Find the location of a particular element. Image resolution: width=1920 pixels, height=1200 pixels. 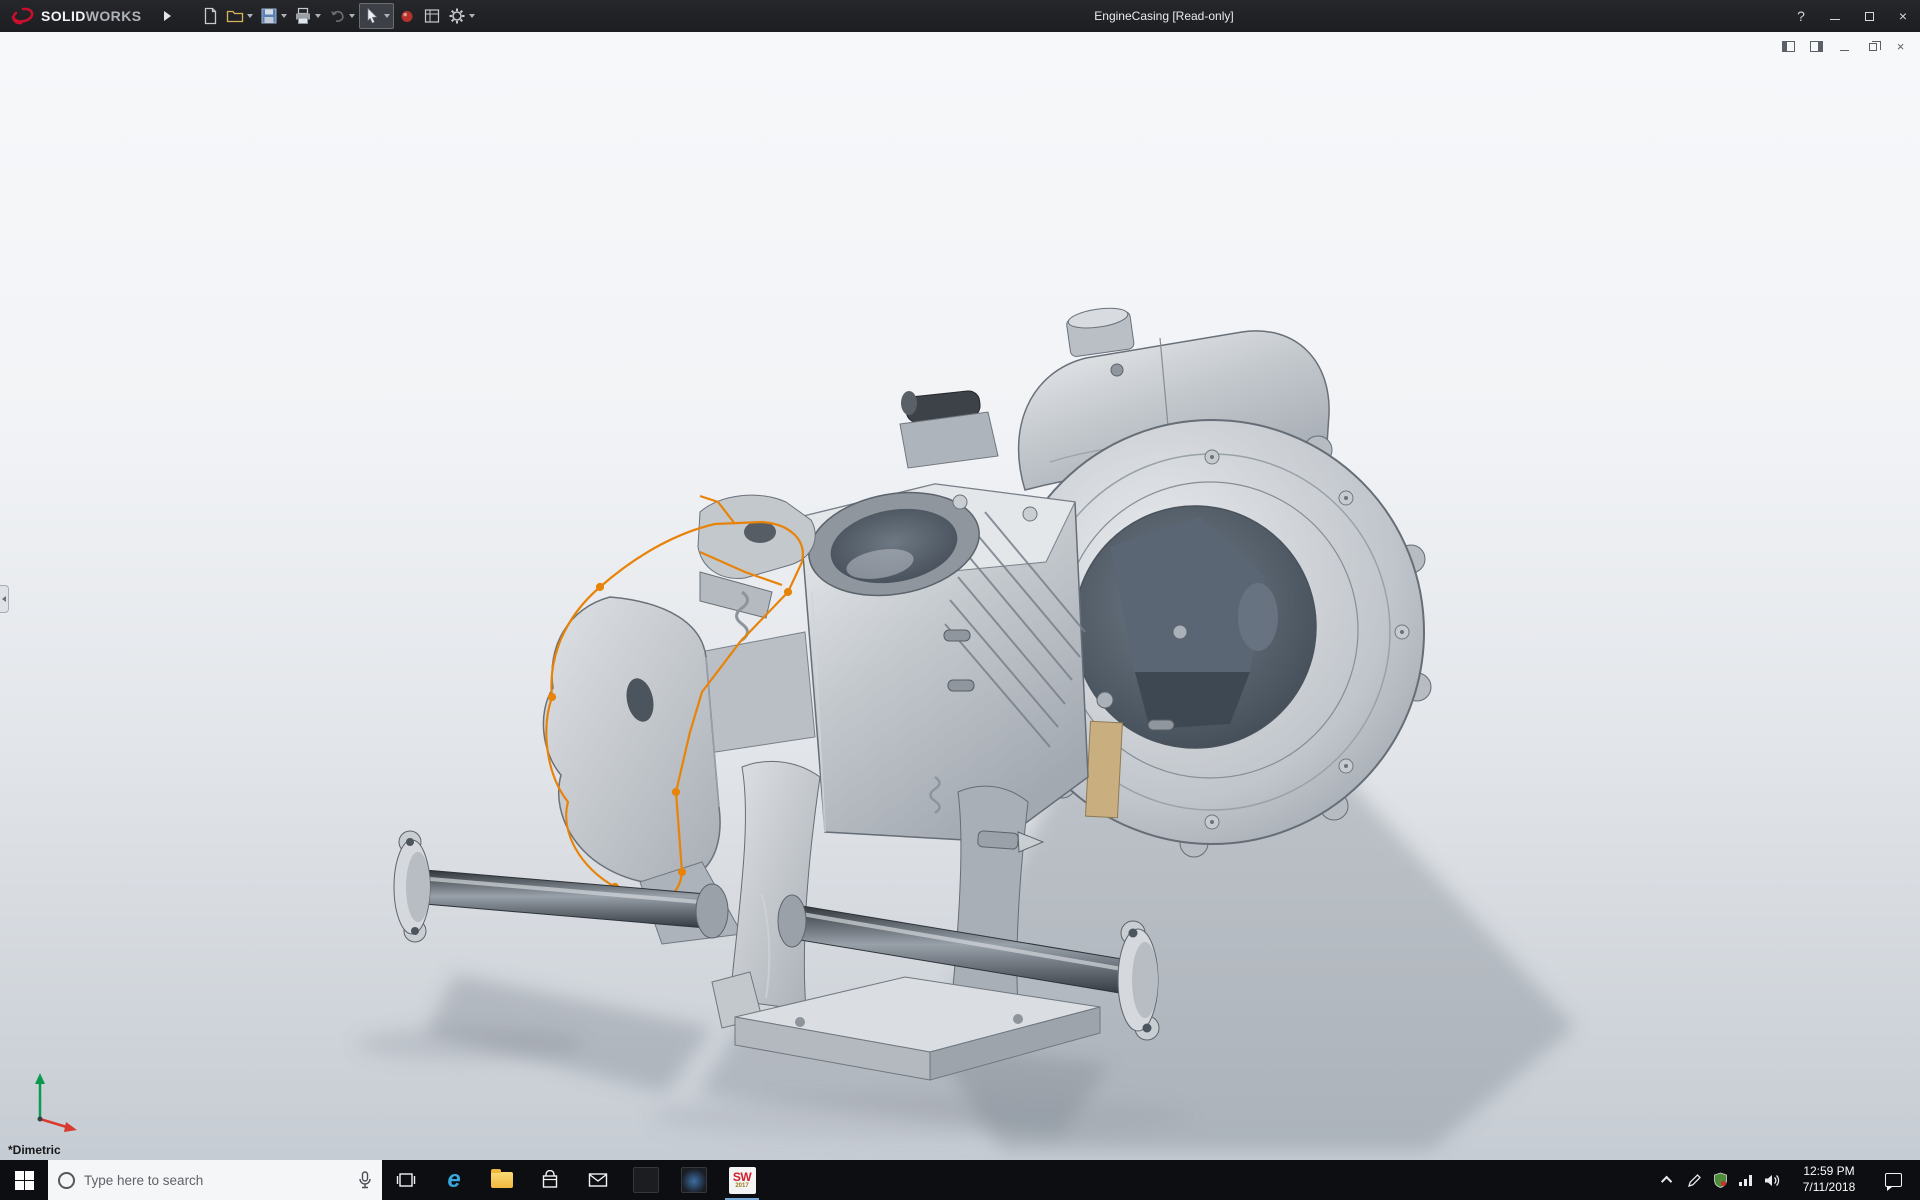

pane-right-icon is located at coordinates (1816, 46).